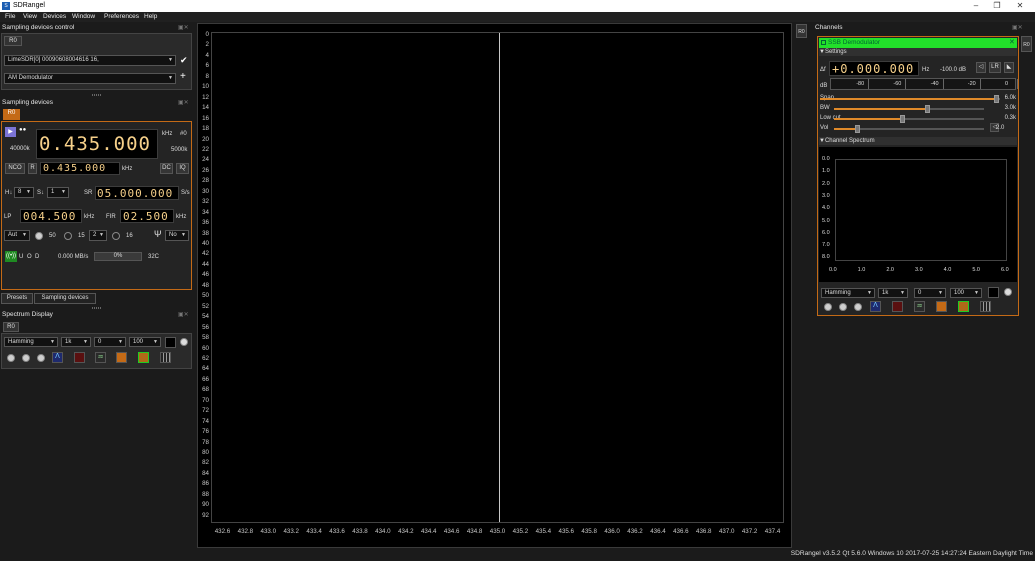  Describe the element at coordinates (182, 168) in the screenshot. I see `iq-correction-button: IQ` at that location.